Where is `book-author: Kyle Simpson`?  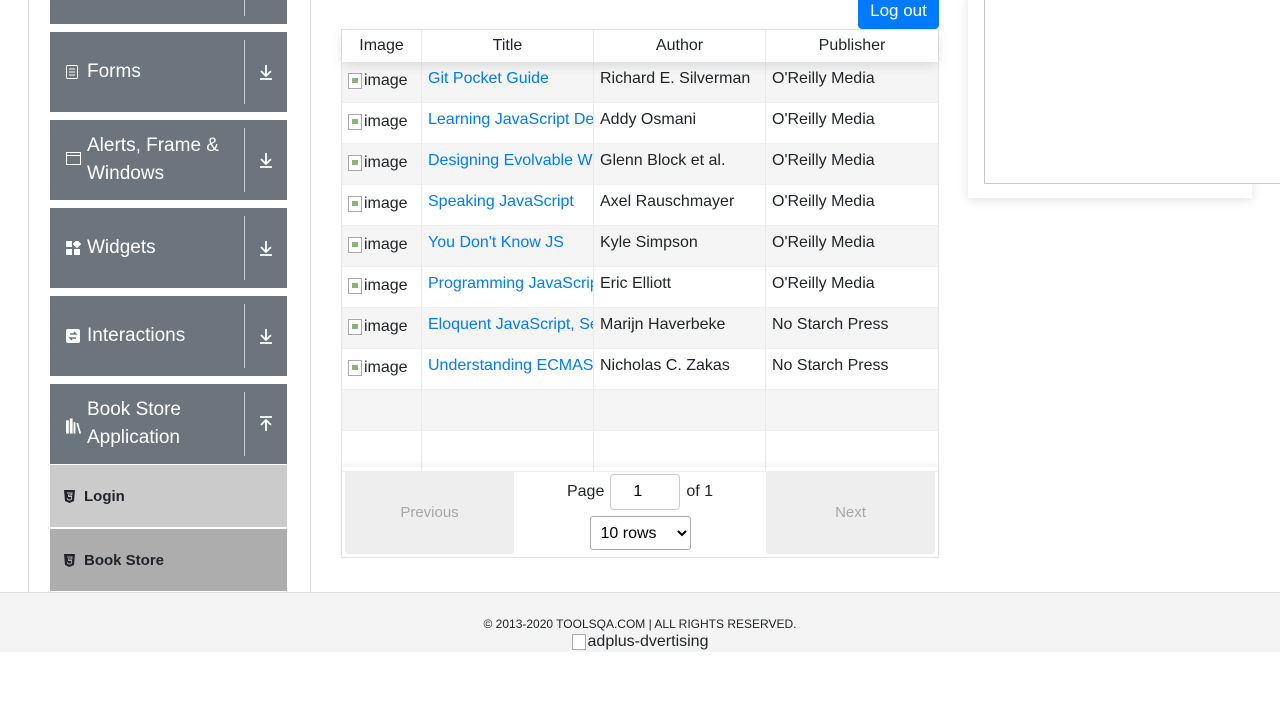
book-author: Kyle Simpson is located at coordinates (649, 242).